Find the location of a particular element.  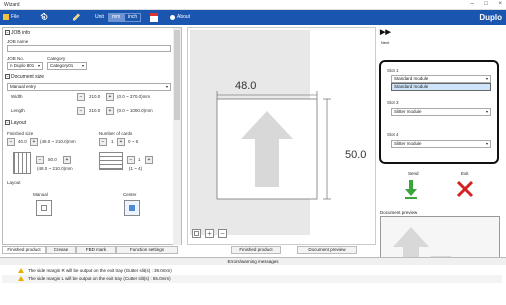

finished-size-increment: + is located at coordinates (34, 142).